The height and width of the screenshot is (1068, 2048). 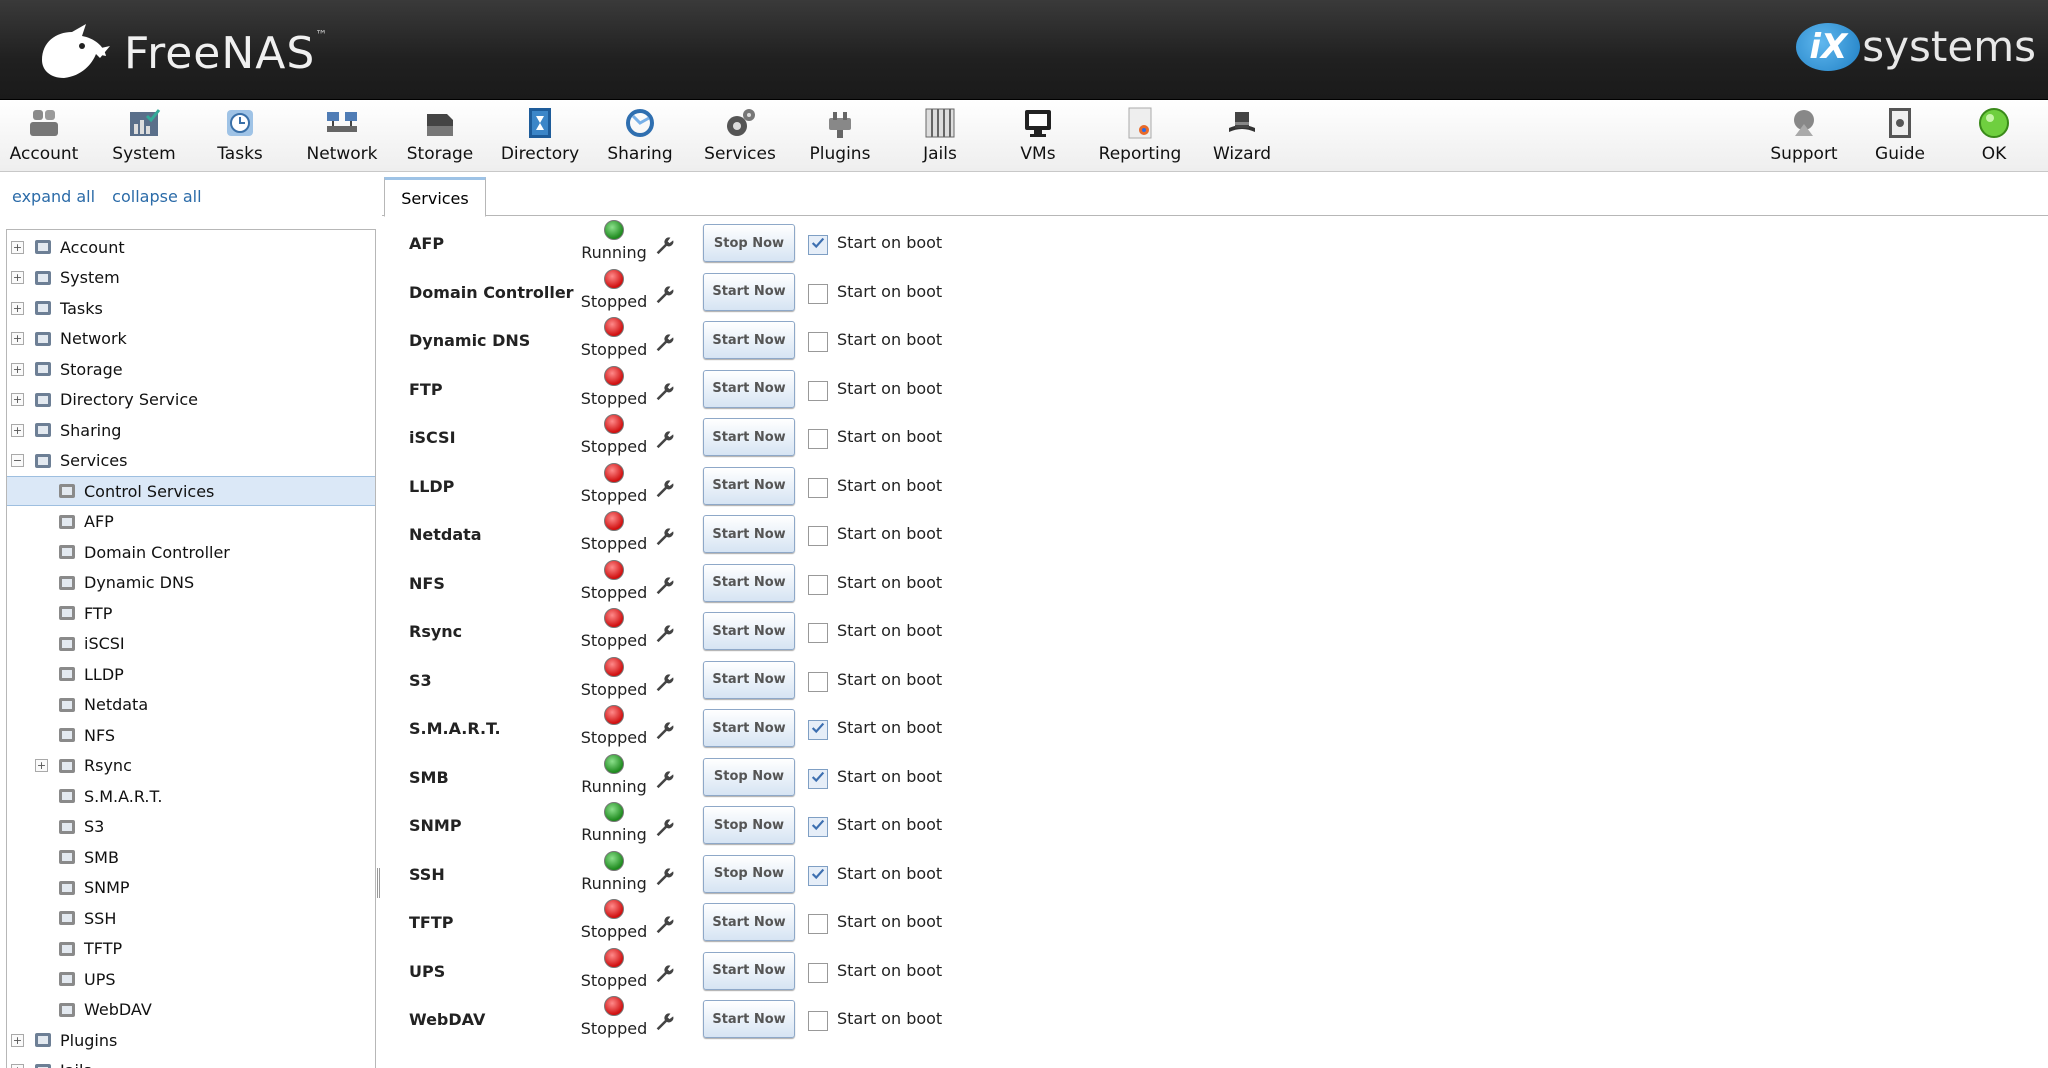 What do you see at coordinates (191, 552) in the screenshot?
I see `tree-item-domain-controller: Domain Controller` at bounding box center [191, 552].